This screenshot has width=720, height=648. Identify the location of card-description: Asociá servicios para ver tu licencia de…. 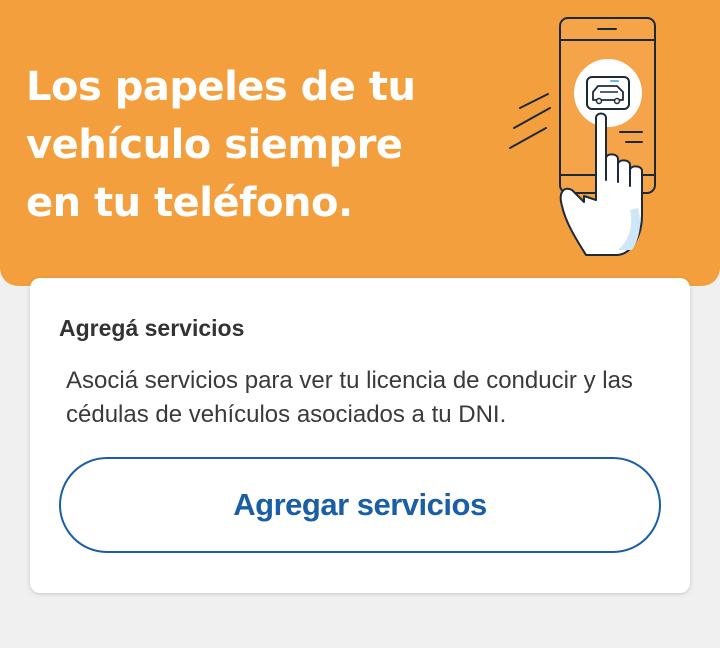
(349, 397).